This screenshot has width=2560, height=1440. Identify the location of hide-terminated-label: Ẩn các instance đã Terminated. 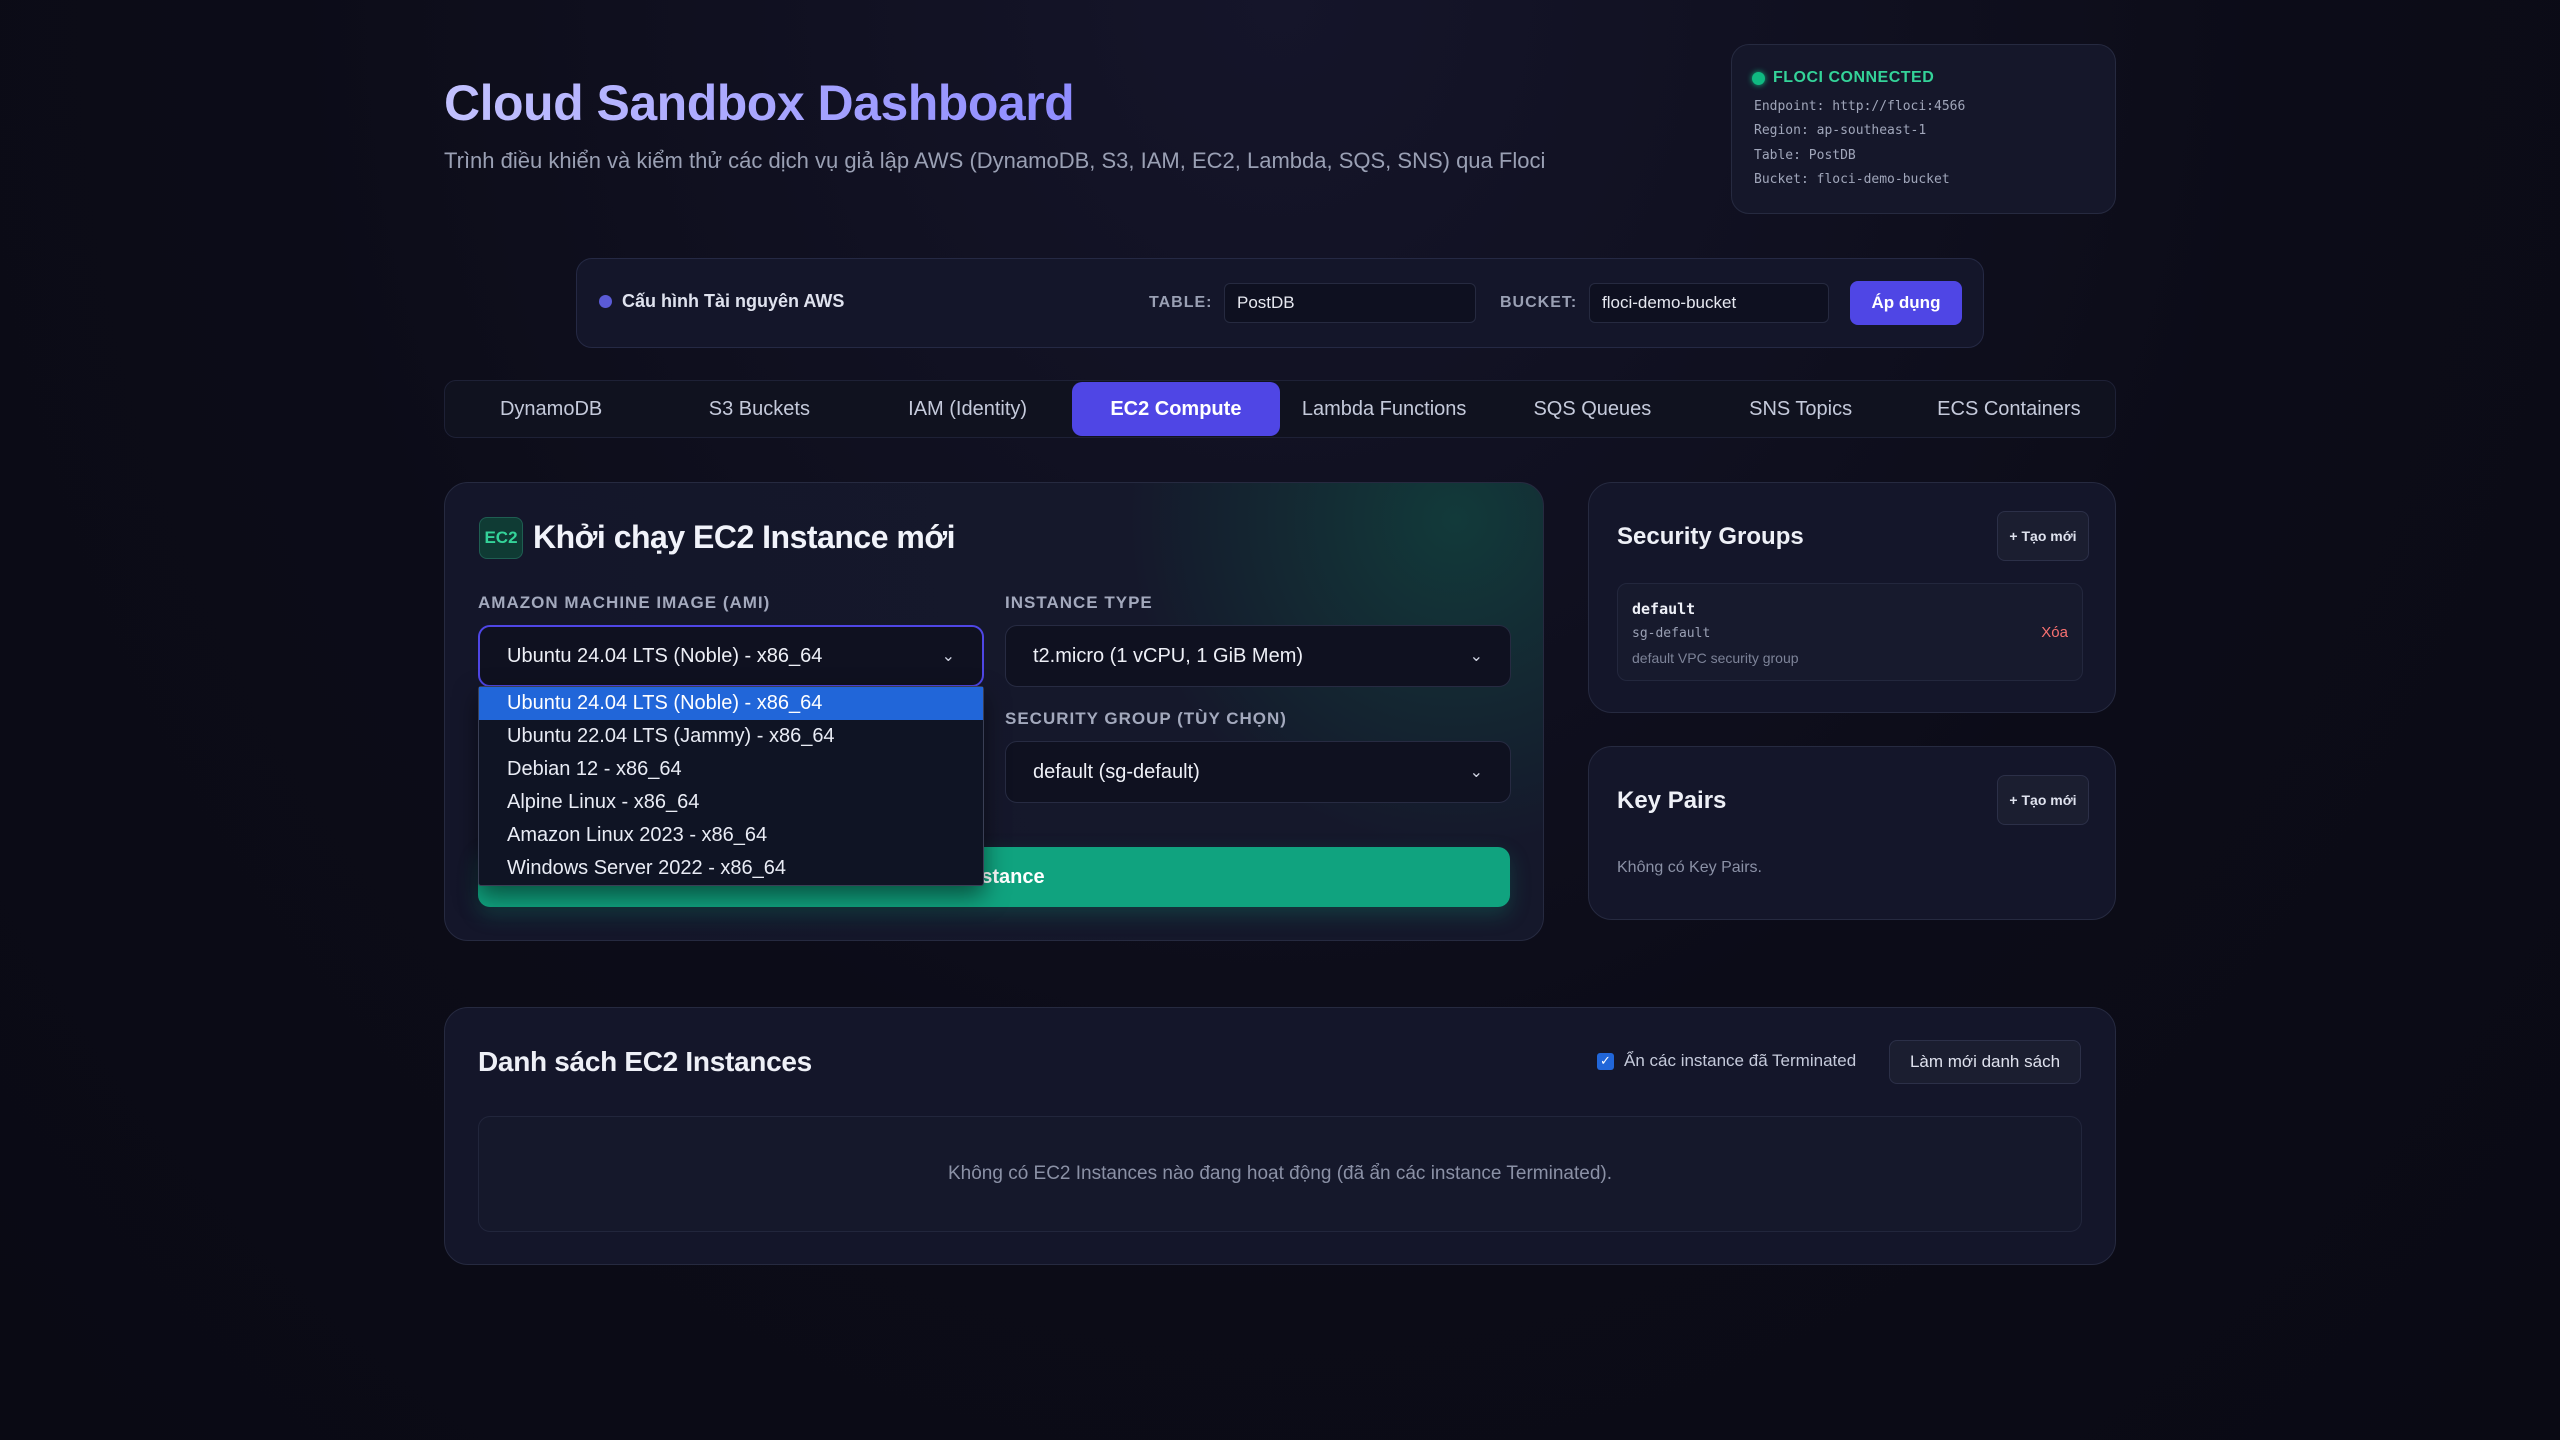
(1740, 1060).